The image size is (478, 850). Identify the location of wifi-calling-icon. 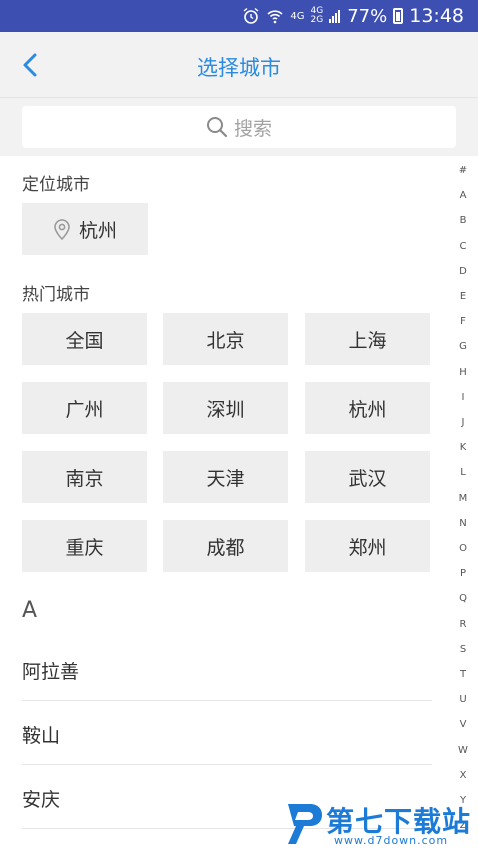
(275, 17).